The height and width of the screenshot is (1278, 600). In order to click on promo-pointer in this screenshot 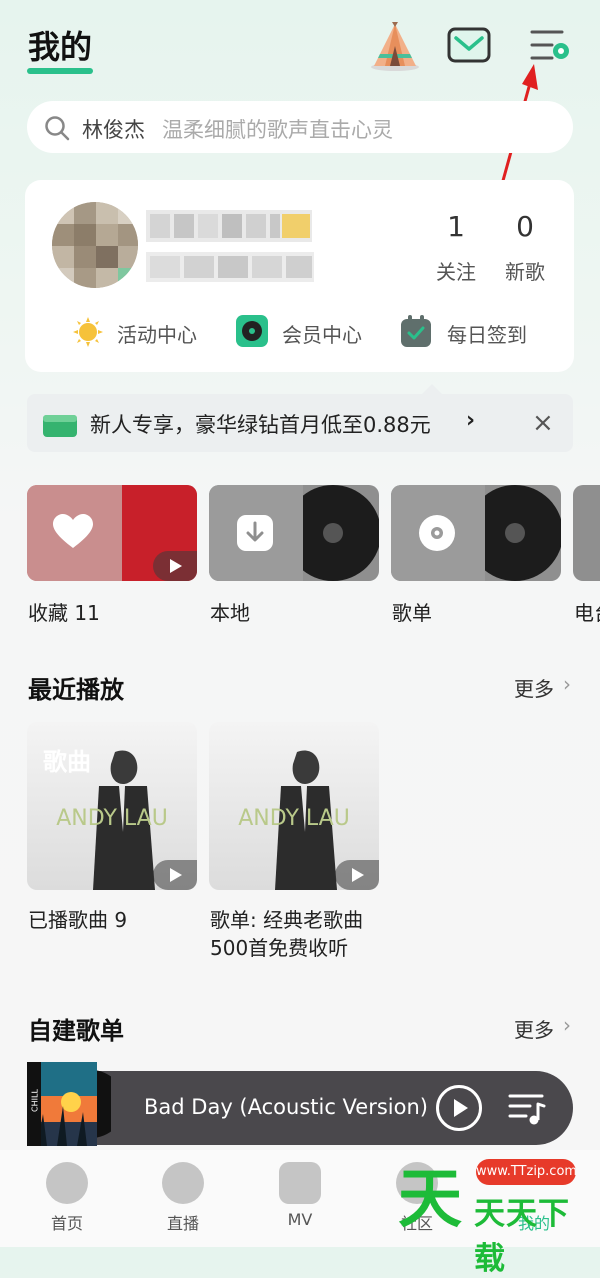, I will do `click(432, 389)`.